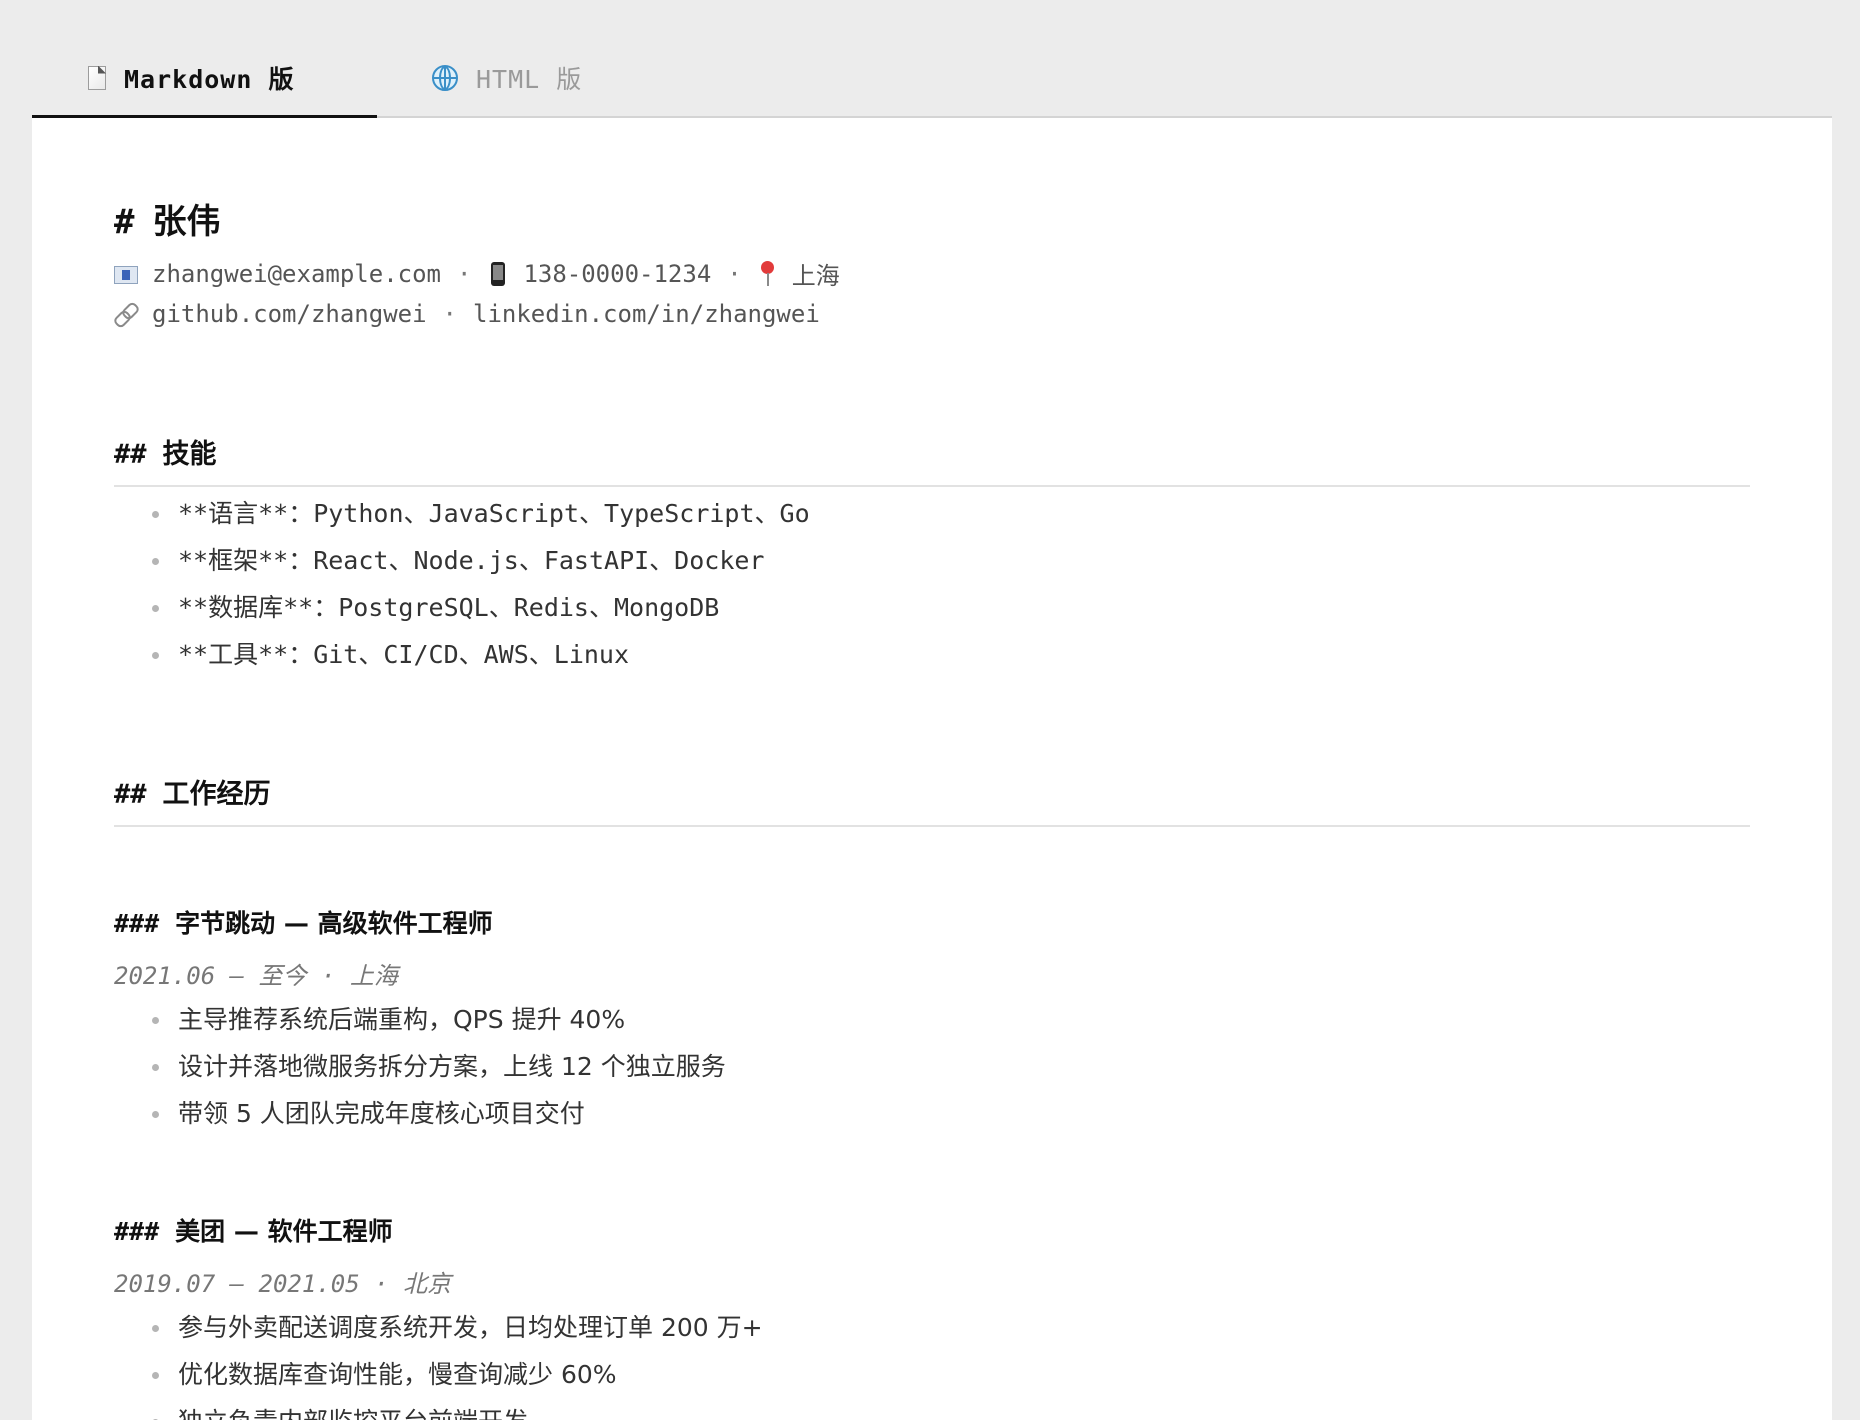 The image size is (1860, 1420). What do you see at coordinates (296, 273) in the screenshot?
I see `contact-email: zhangwei@example.com` at bounding box center [296, 273].